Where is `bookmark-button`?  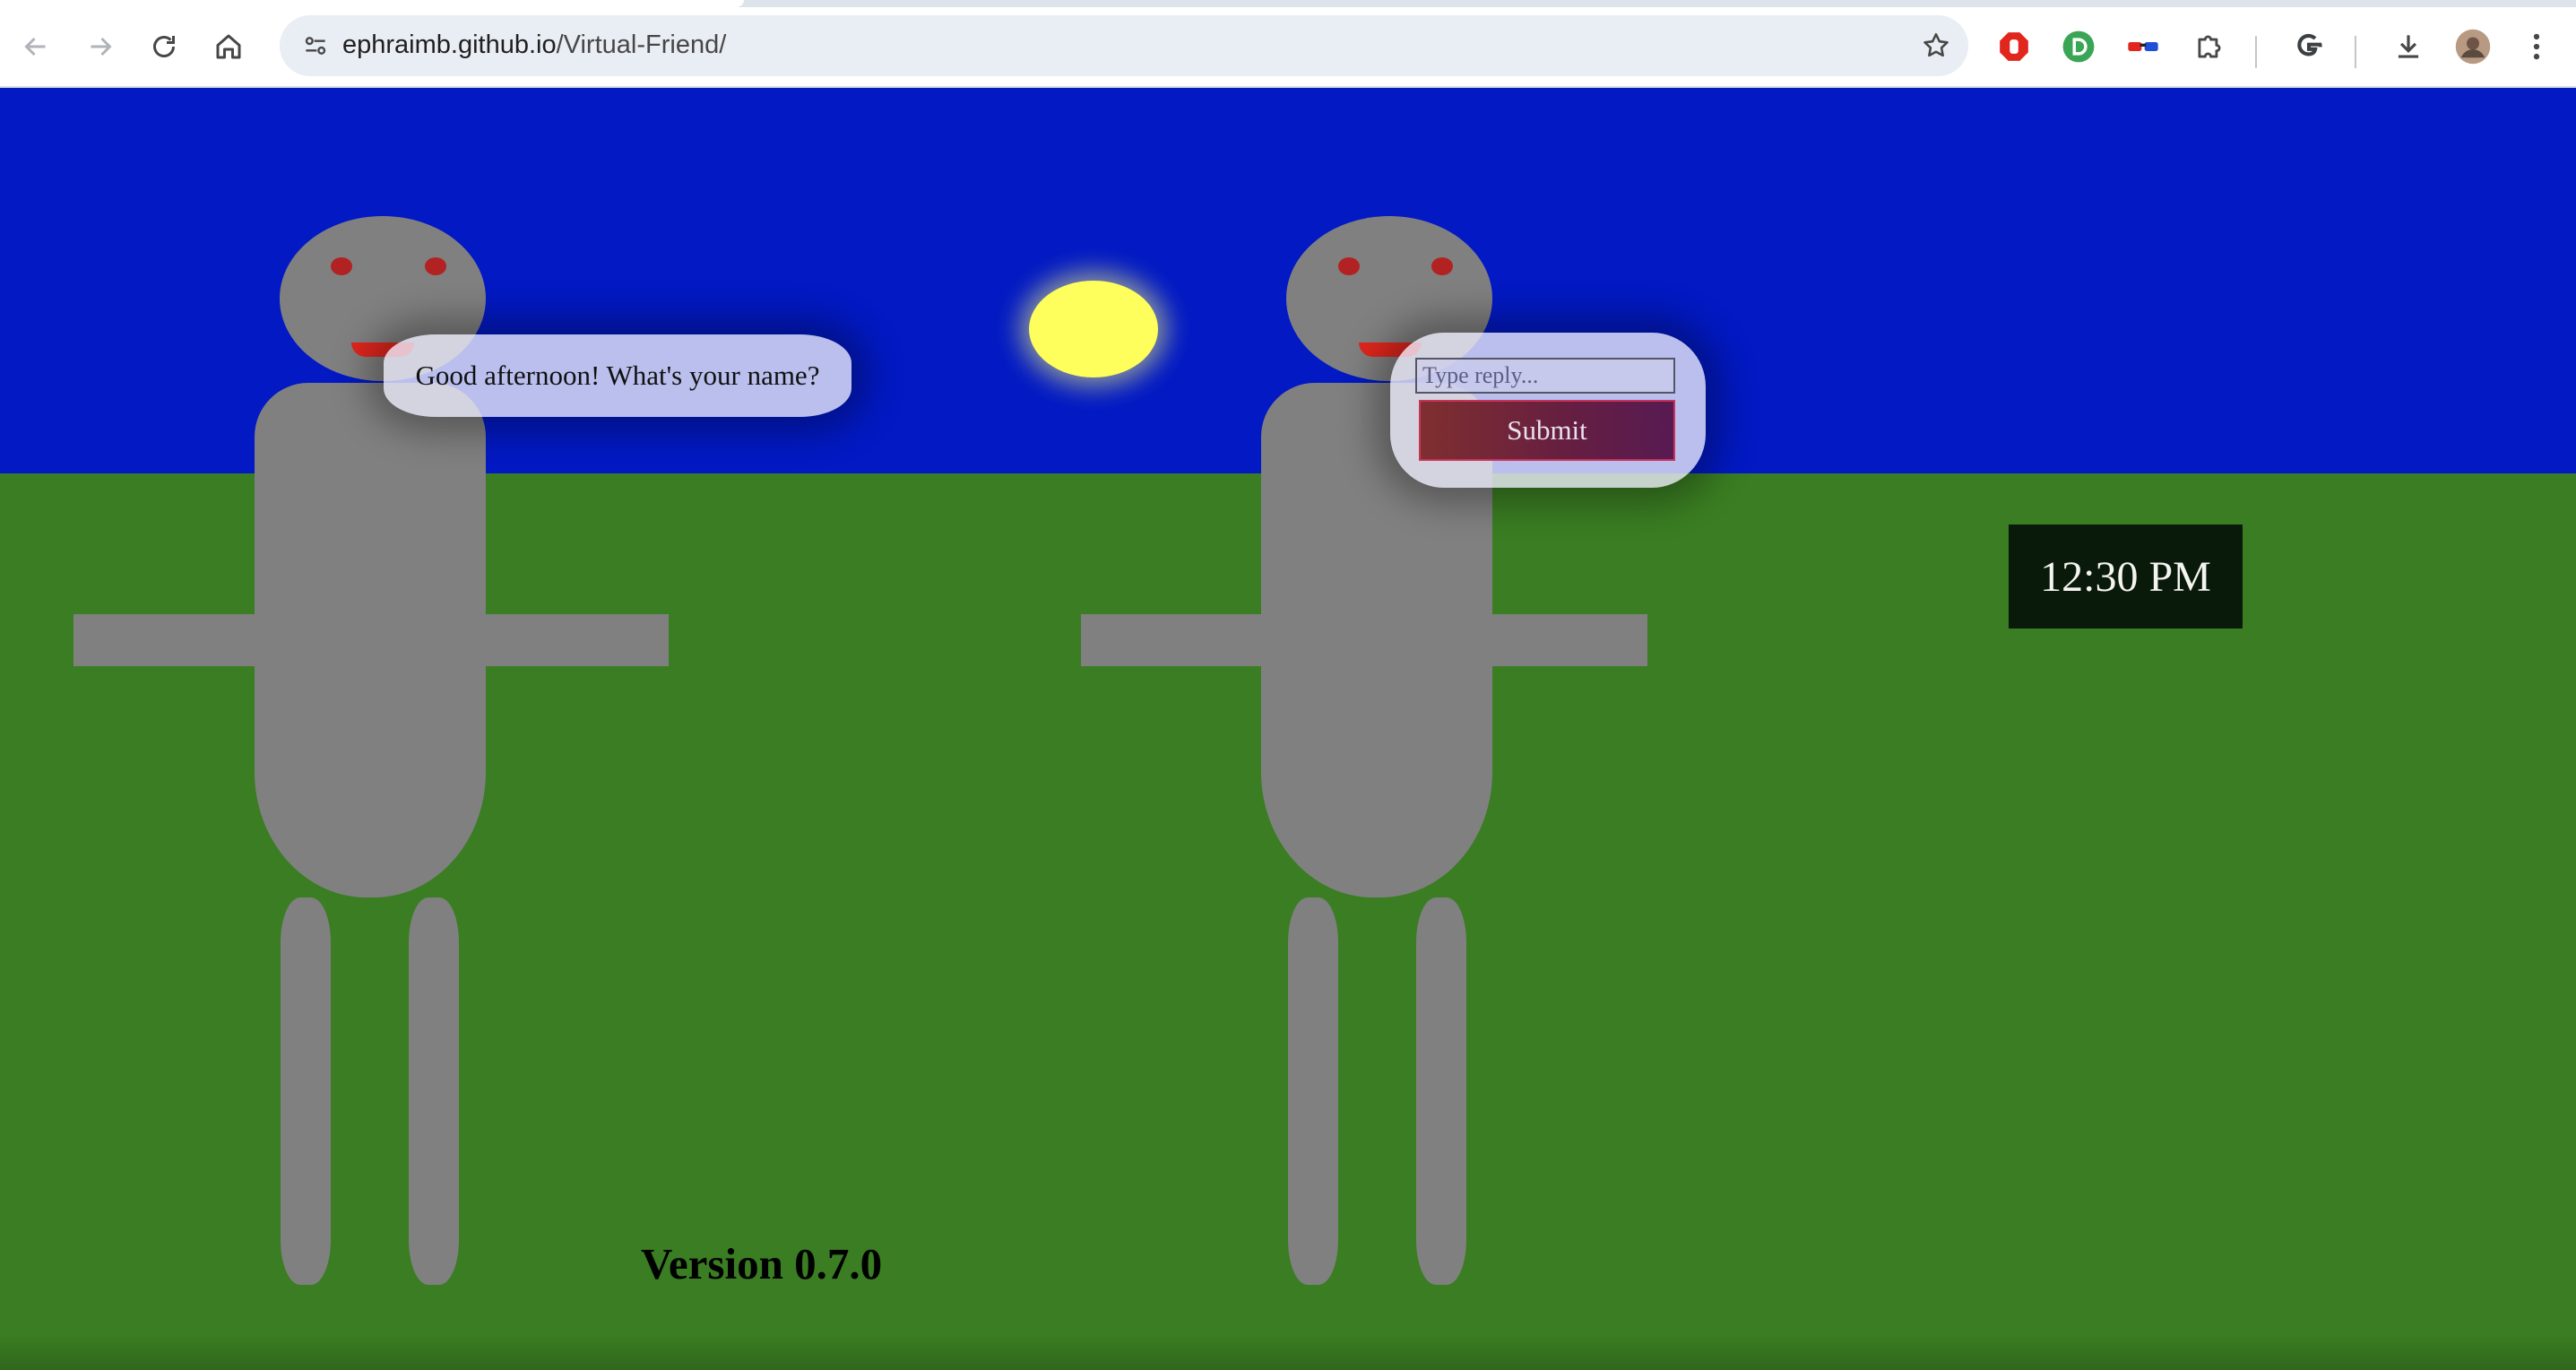
bookmark-button is located at coordinates (1936, 46).